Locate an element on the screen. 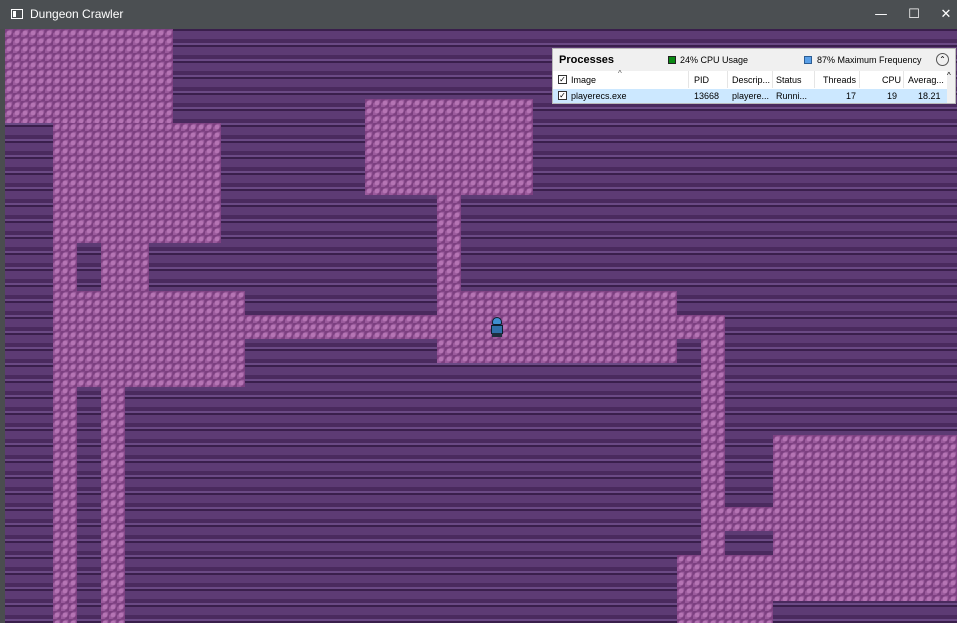  collapse-chevron-up-icon: ⌃ is located at coordinates (942, 59).